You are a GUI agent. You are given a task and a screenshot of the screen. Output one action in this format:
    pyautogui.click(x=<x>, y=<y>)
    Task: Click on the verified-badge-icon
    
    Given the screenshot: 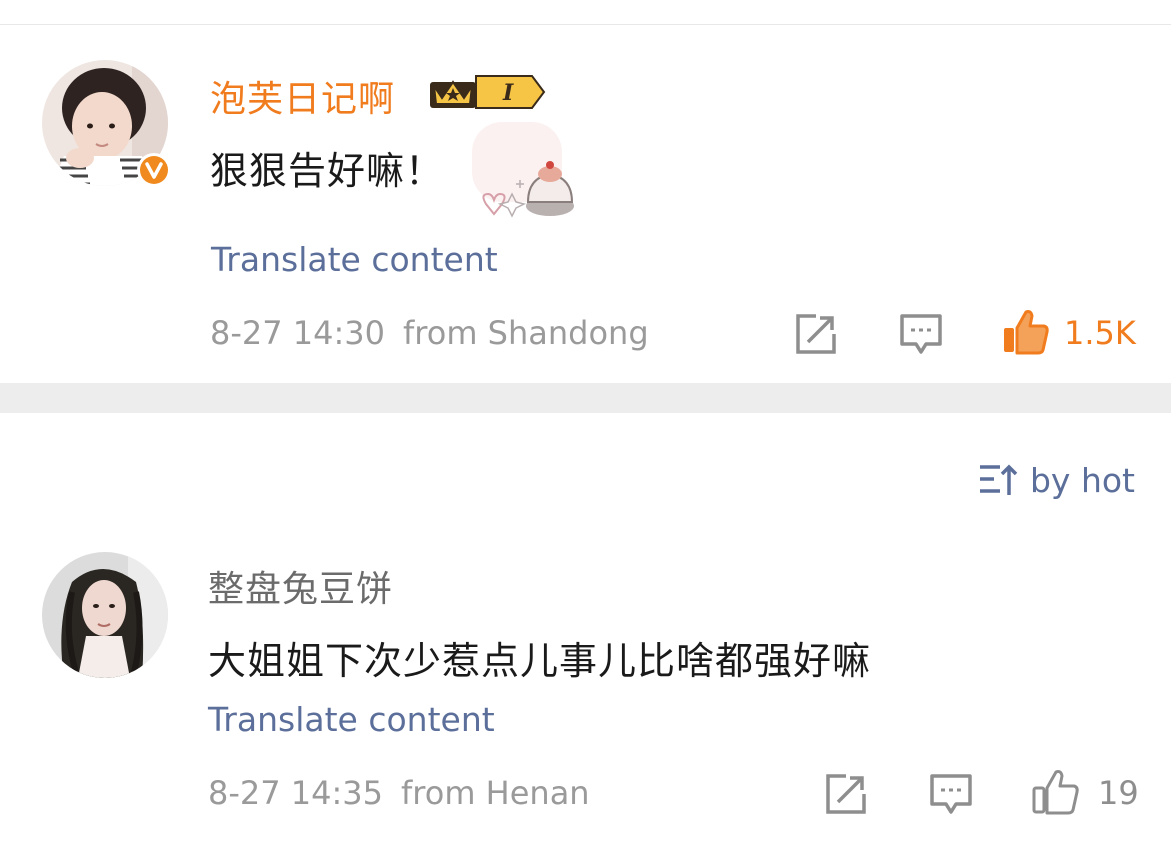 What is the action you would take?
    pyautogui.click(x=154, y=170)
    